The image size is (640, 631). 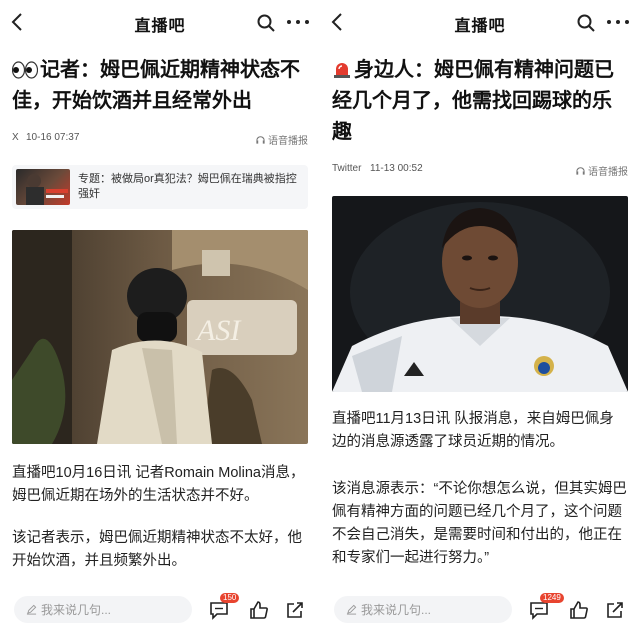 I want to click on siren-emoji-icon, so click(x=342, y=70).